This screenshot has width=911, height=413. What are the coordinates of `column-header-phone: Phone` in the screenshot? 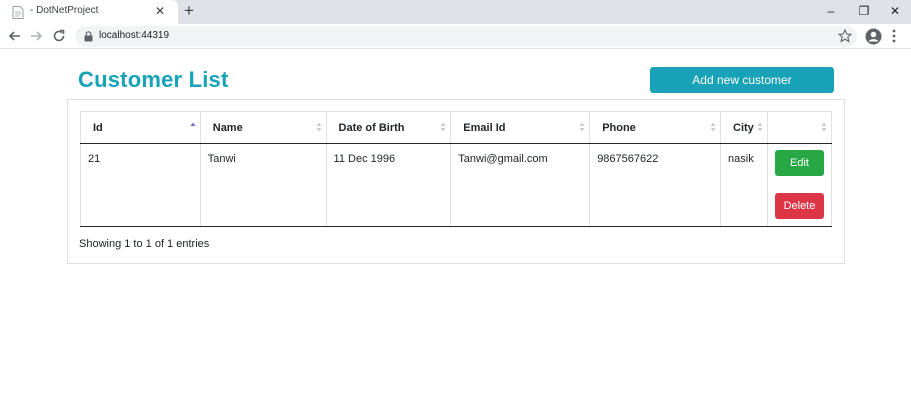 It's located at (655, 127).